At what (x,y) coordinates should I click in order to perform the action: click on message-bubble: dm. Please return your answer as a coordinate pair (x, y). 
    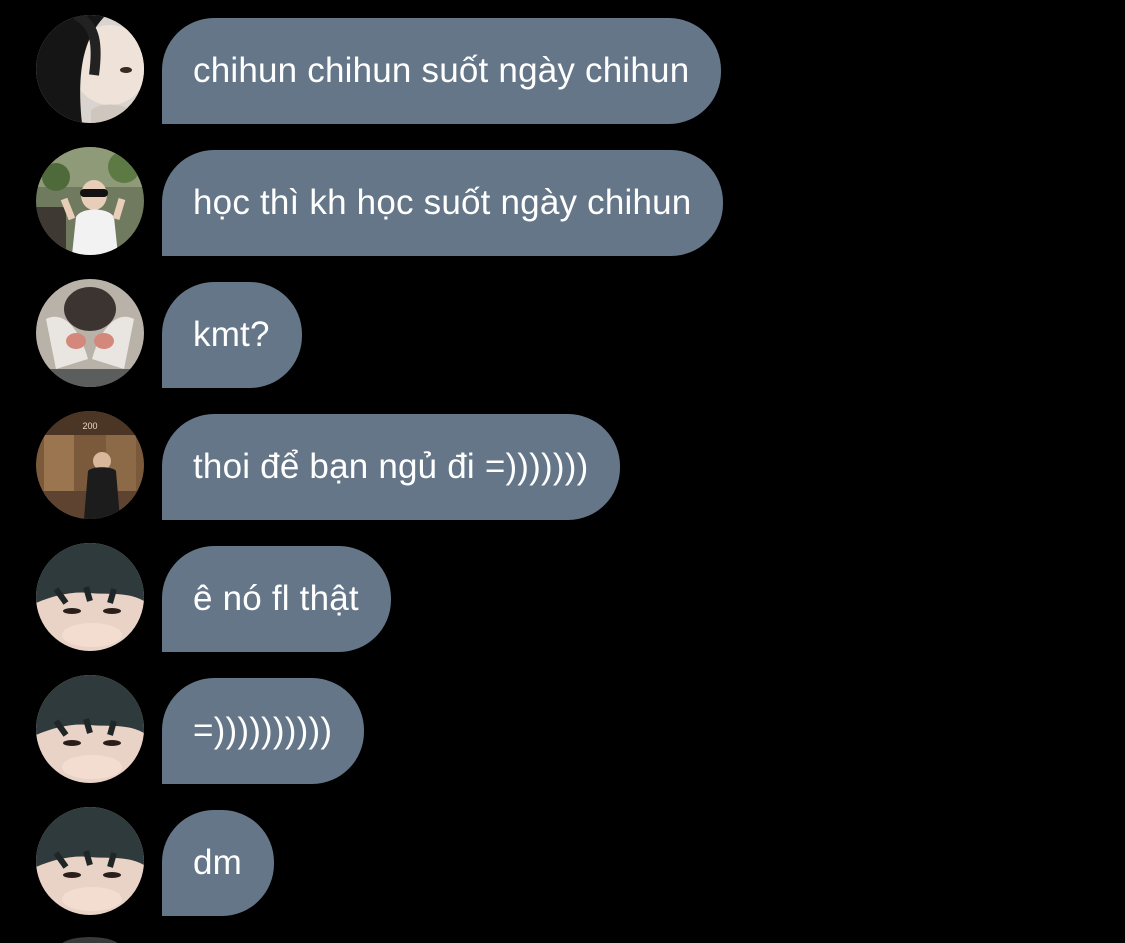
    Looking at the image, I should click on (218, 863).